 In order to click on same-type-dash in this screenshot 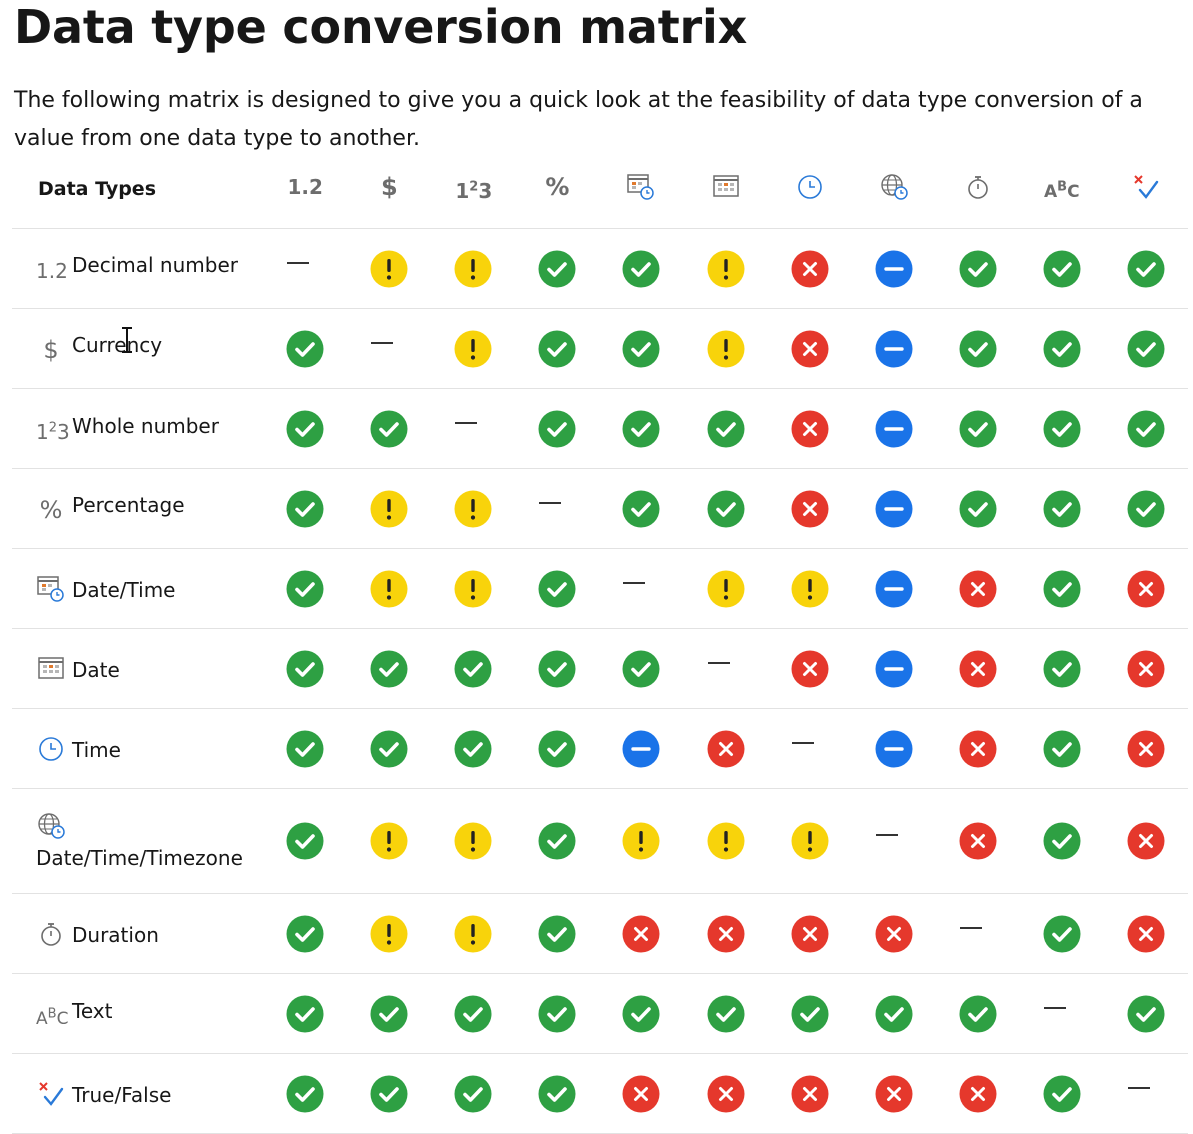, I will do `click(1054, 1007)`.